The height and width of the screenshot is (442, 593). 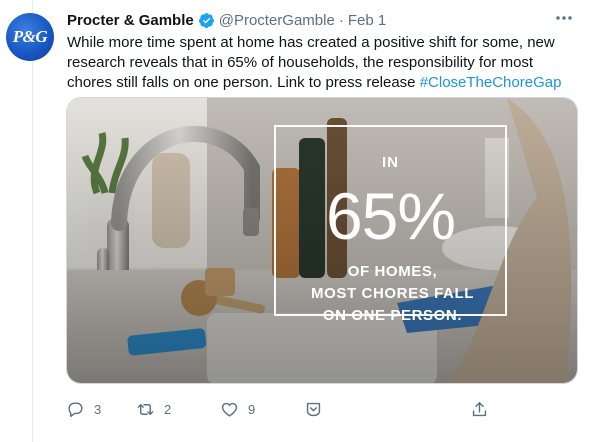 I want to click on reply-button: 3, so click(x=83, y=409).